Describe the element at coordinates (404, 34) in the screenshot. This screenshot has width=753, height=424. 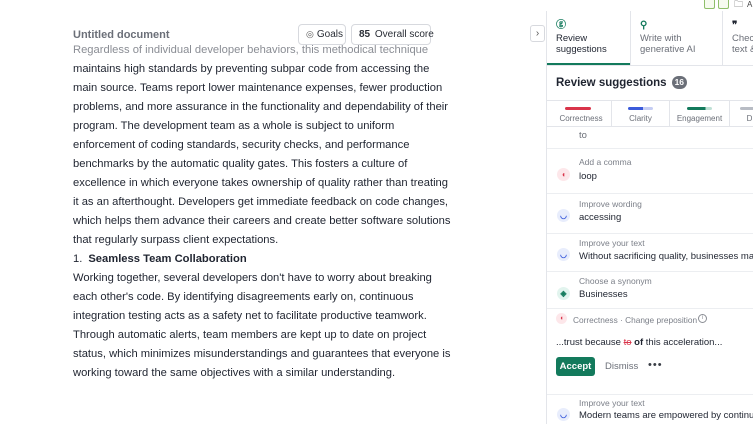
I see `score-label: Overall score` at that location.